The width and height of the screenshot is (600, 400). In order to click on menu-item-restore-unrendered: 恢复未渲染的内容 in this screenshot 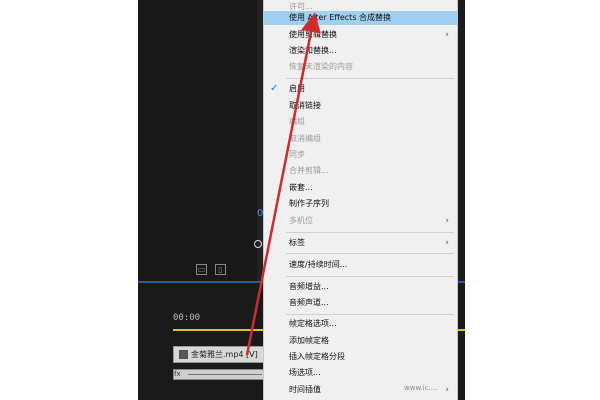, I will do `click(360, 67)`.